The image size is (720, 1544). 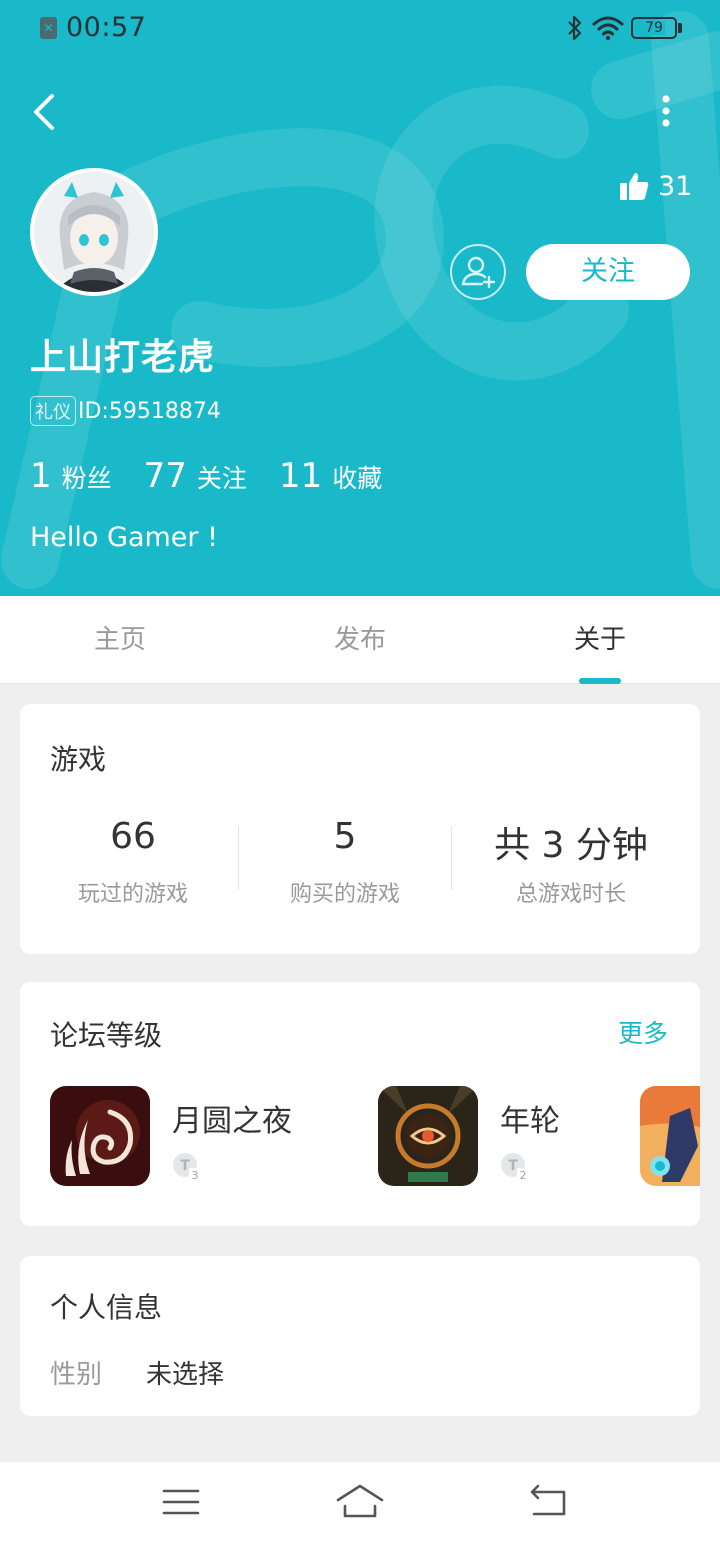 What do you see at coordinates (570, 894) in the screenshot?
I see `play-time-label: 总游戏时长` at bounding box center [570, 894].